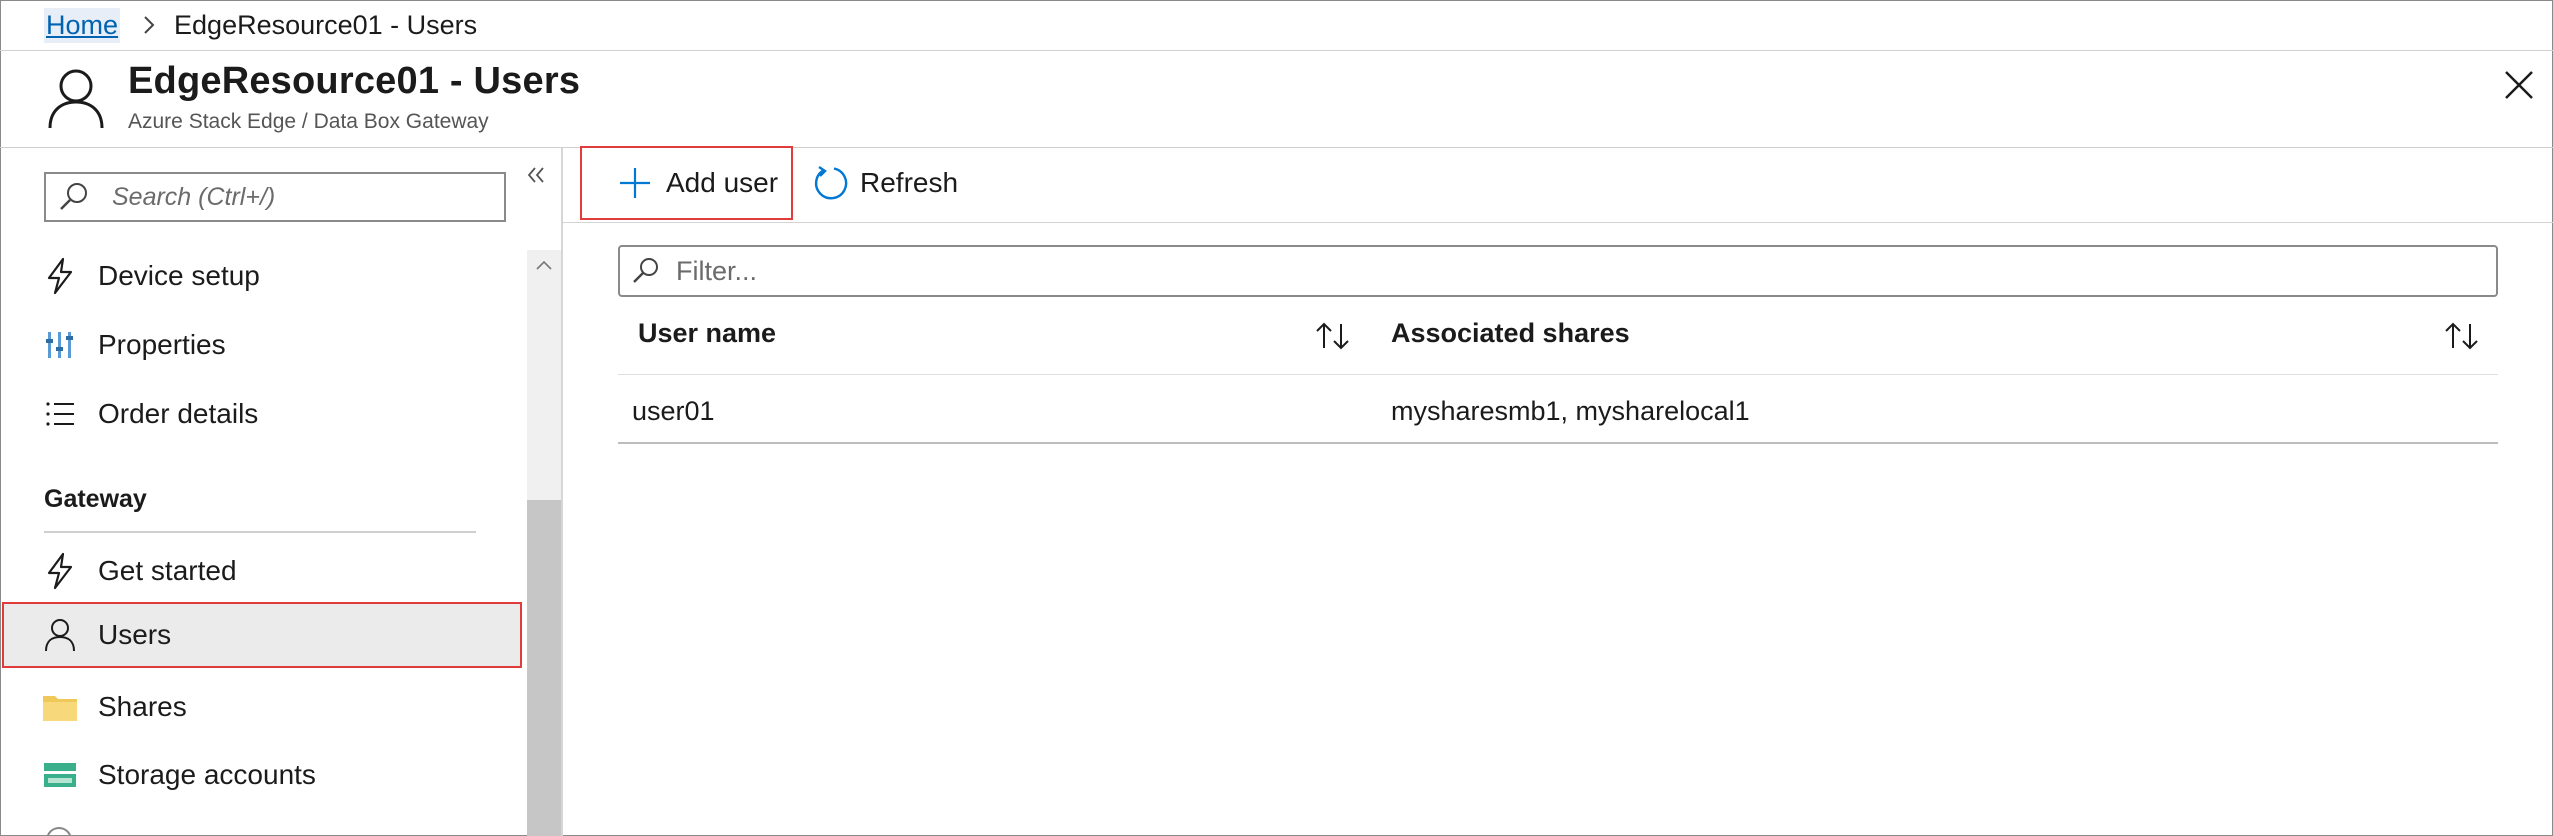 The image size is (2553, 836). Describe the element at coordinates (1570, 411) in the screenshot. I see `cell-associated-shares: mysharesmb1, mysharelocal1` at that location.